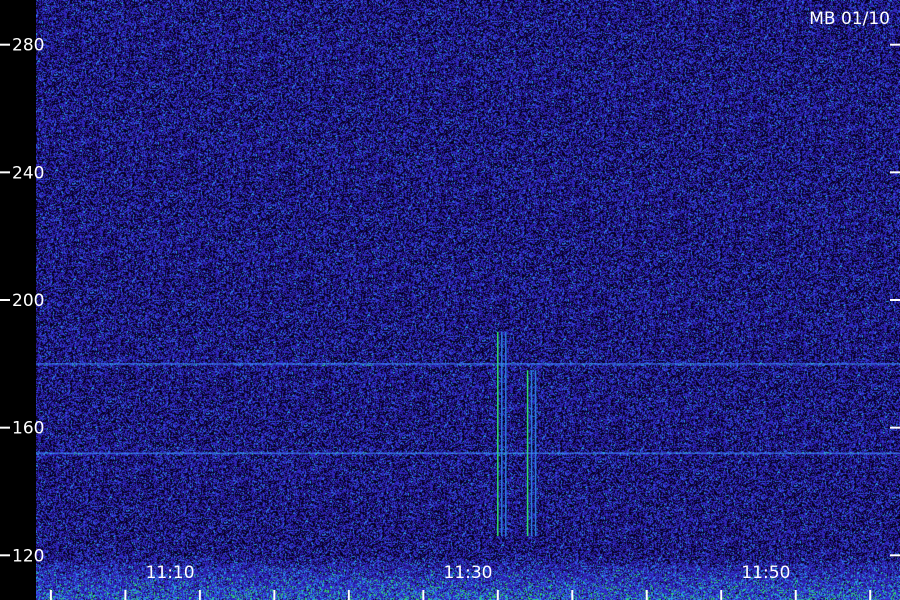 The width and height of the screenshot is (900, 600). I want to click on x-tick-label: 11:10, so click(170, 573).